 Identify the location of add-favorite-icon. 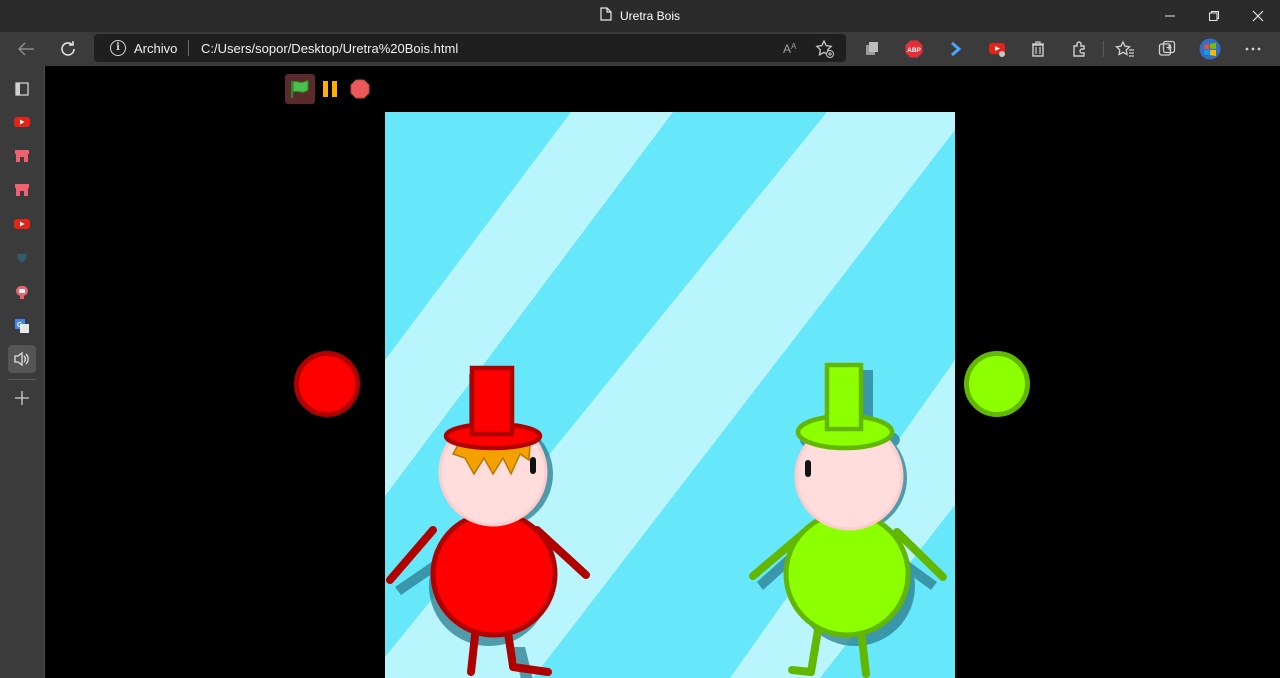
(825, 51).